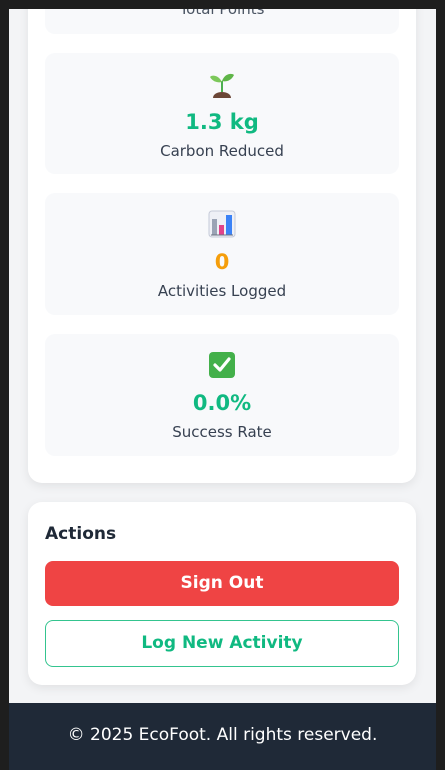  I want to click on log-new-activity-button: Log New Activity, so click(222, 643).